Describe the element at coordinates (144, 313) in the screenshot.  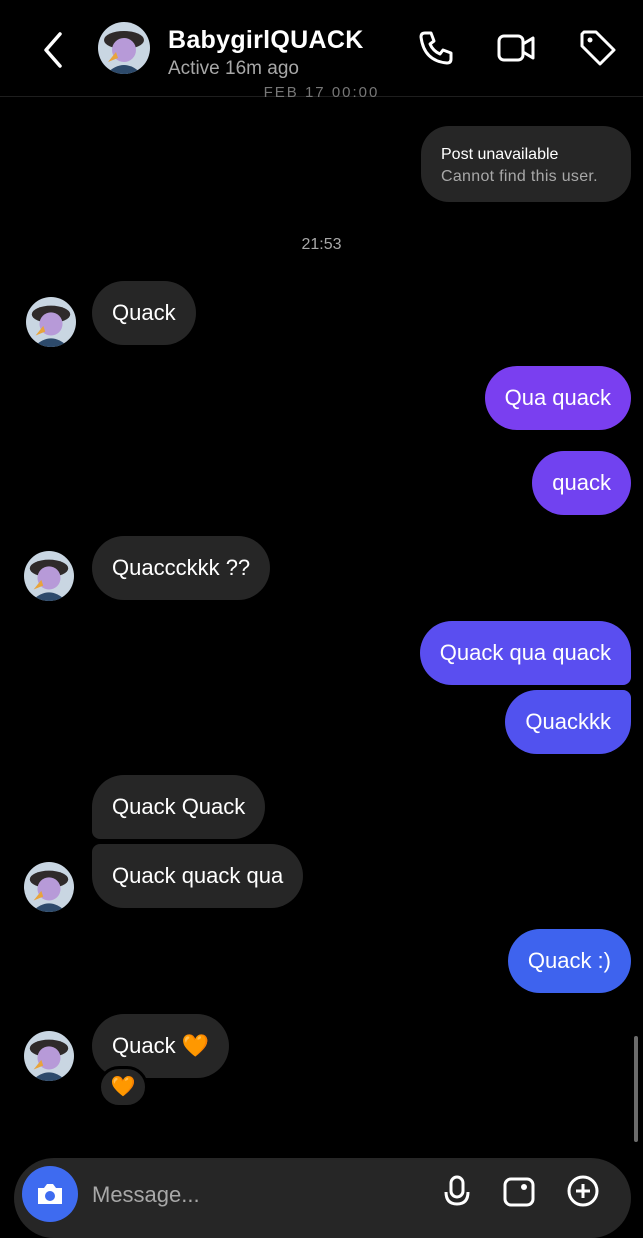
I see `incoming-message: Quack` at that location.